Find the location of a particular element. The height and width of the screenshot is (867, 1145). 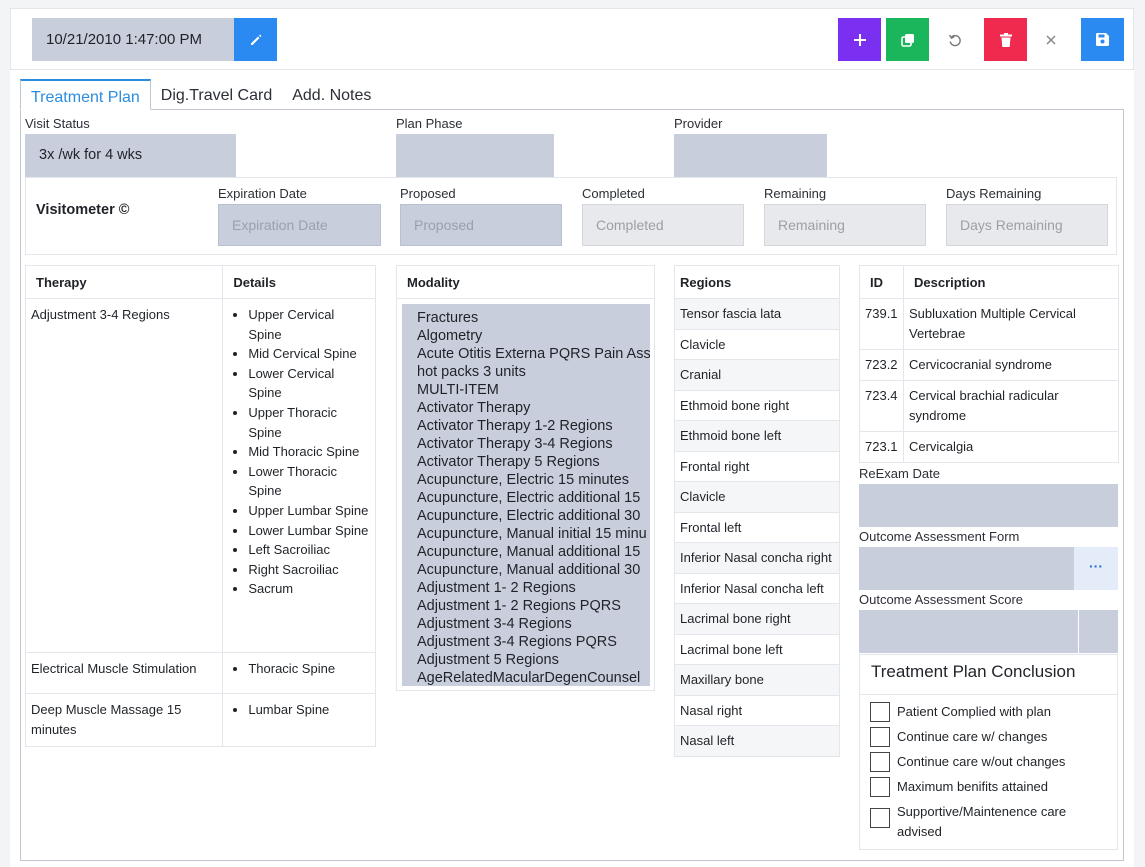

tab-add-notes: Add. Notes is located at coordinates (331, 94).